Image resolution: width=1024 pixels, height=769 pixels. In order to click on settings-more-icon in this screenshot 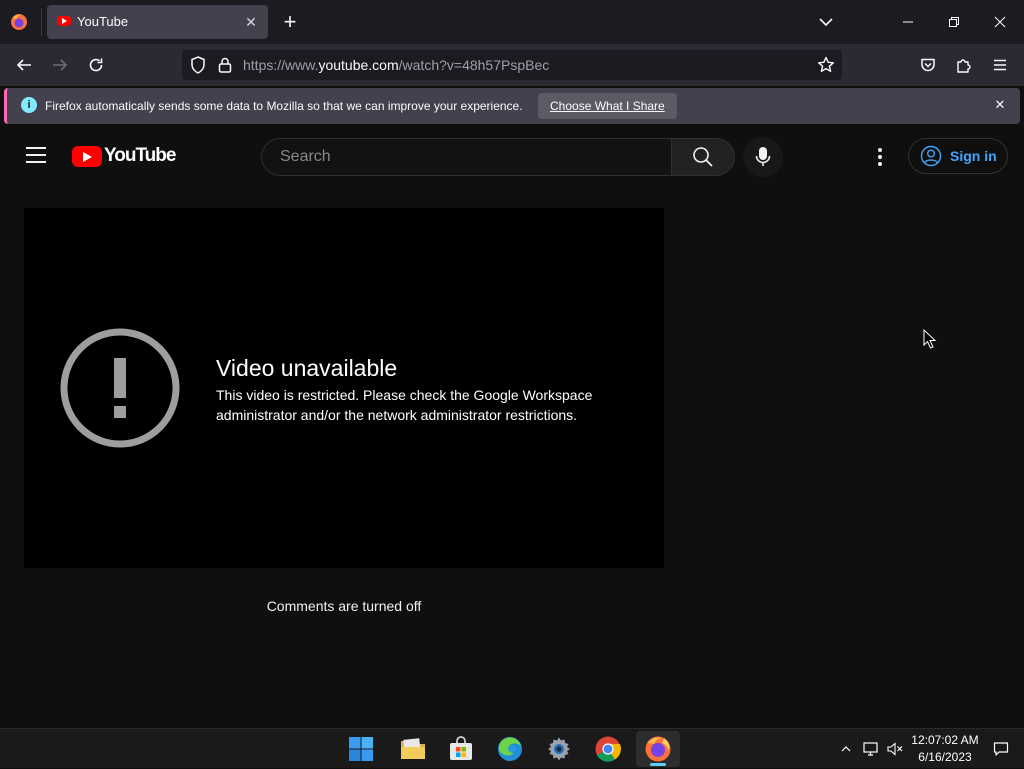, I will do `click(880, 157)`.